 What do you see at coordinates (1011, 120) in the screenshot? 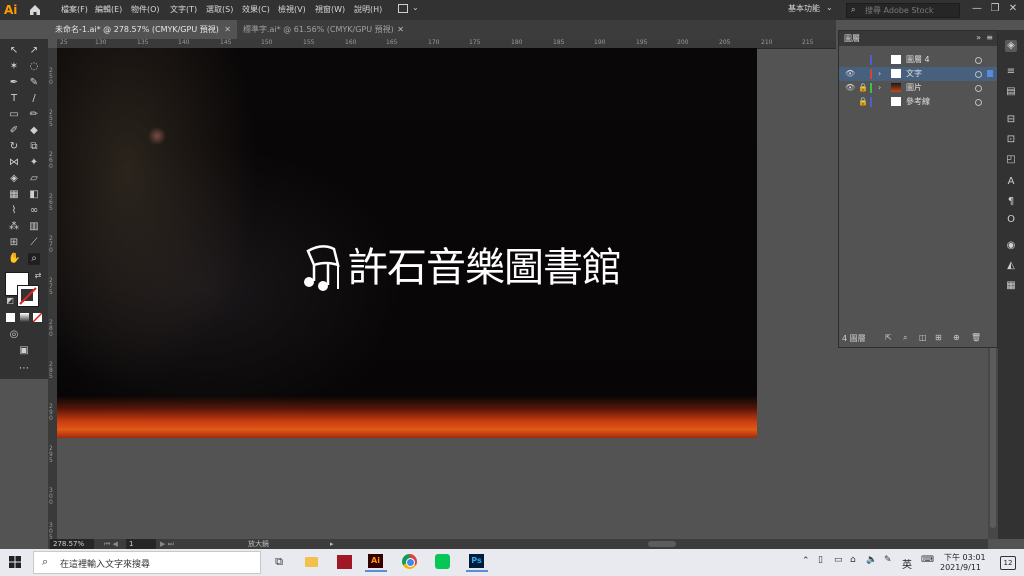
I see `align-icon: ⊟` at bounding box center [1011, 120].